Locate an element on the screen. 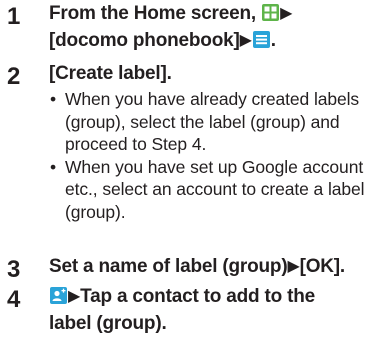 This screenshot has width=383, height=340. step-title-text: From the Home screen, is located at coordinates (155, 13).